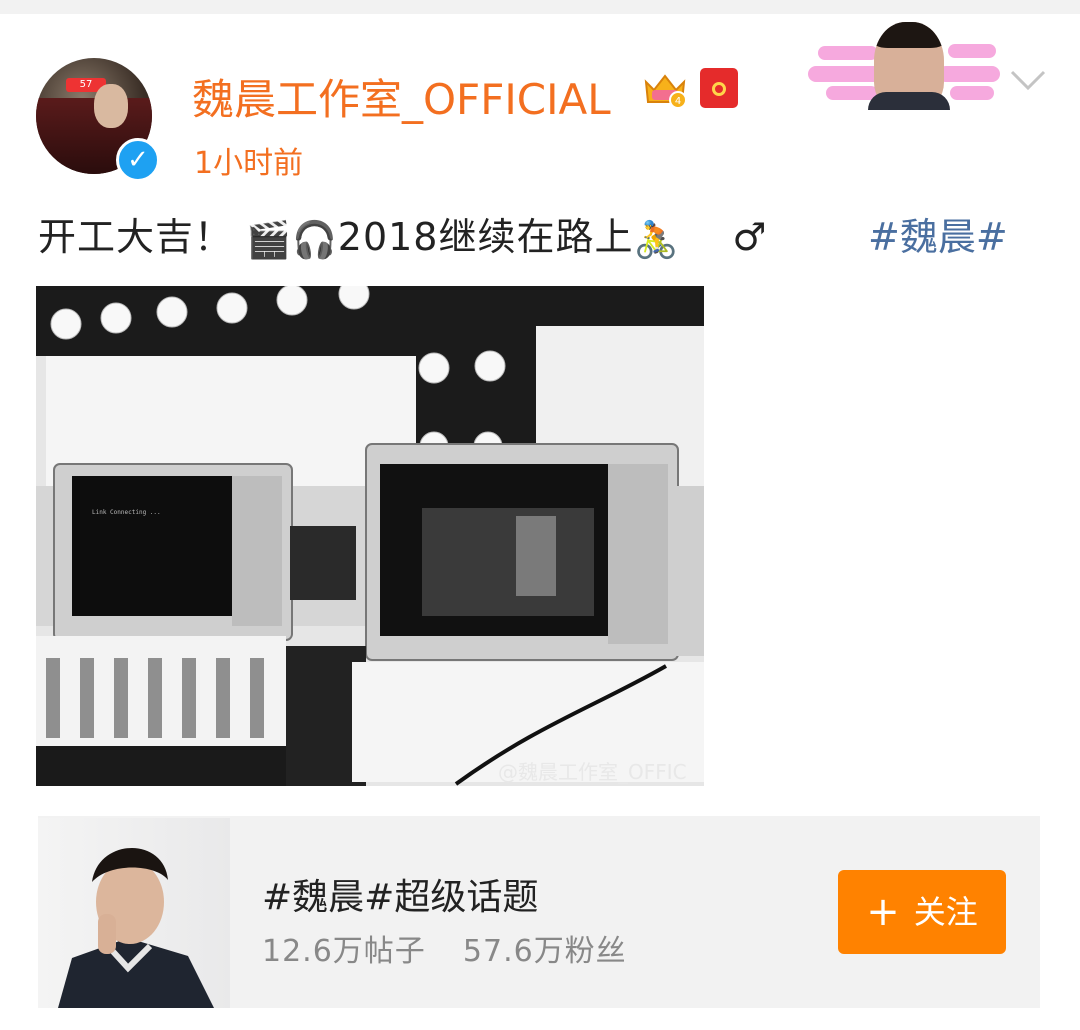  I want to click on topic-title: #魏晨#超级话题, so click(400, 894).